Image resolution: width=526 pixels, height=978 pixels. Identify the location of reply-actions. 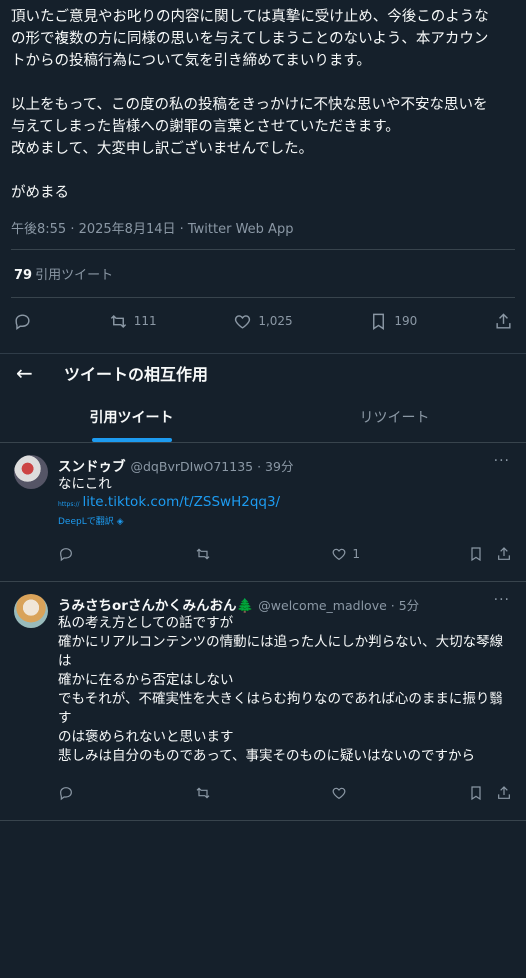
(285, 793).